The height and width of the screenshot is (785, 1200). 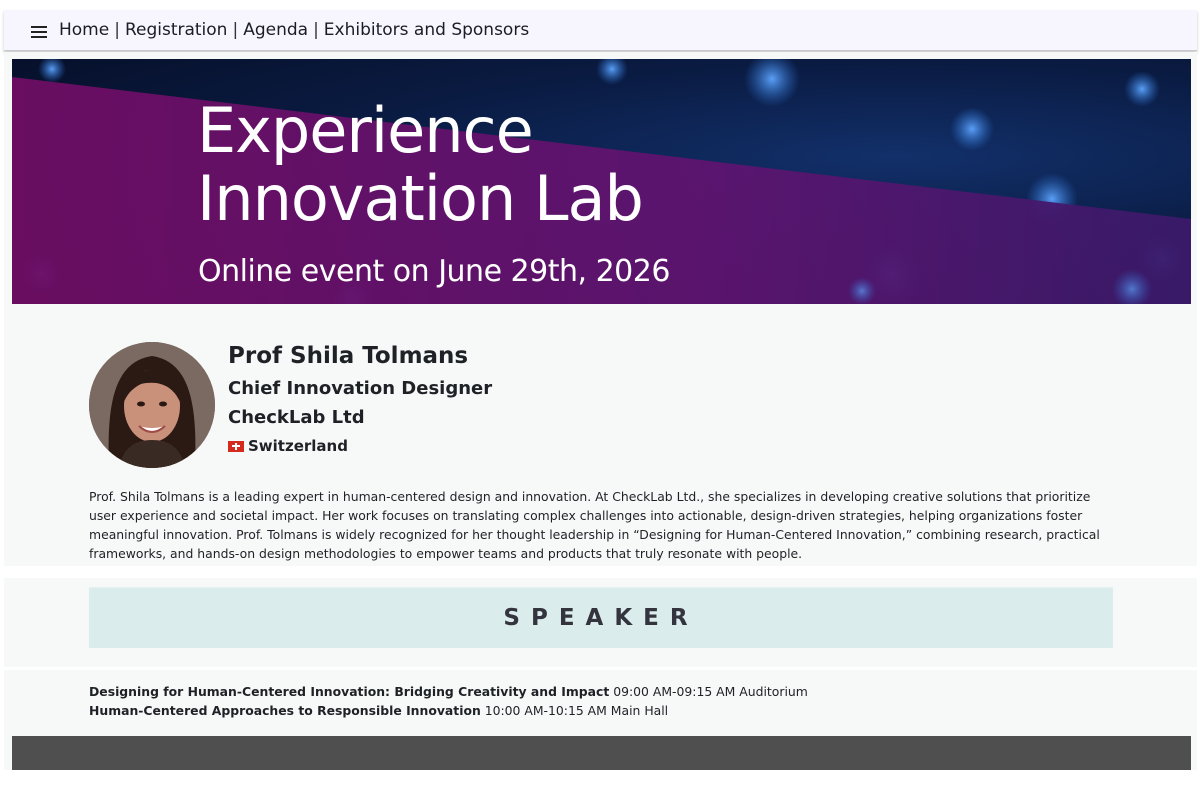 I want to click on session-room: Main Hall, so click(x=639, y=710).